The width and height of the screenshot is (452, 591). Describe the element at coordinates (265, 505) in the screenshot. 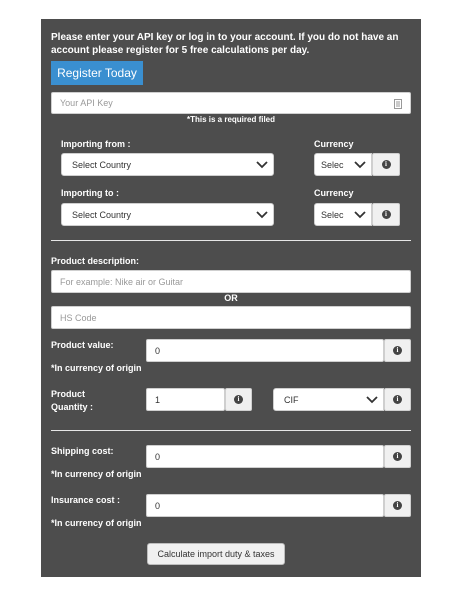

I see `insurance-cost-input: 0` at that location.